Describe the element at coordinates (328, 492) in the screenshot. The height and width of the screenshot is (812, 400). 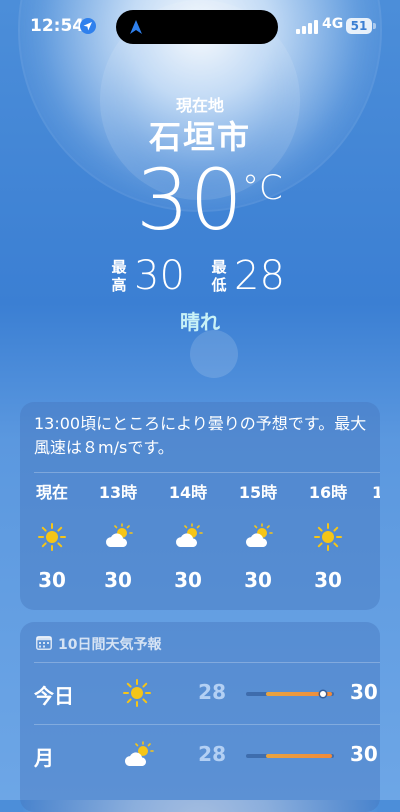
I see `hour-label: 16時` at that location.